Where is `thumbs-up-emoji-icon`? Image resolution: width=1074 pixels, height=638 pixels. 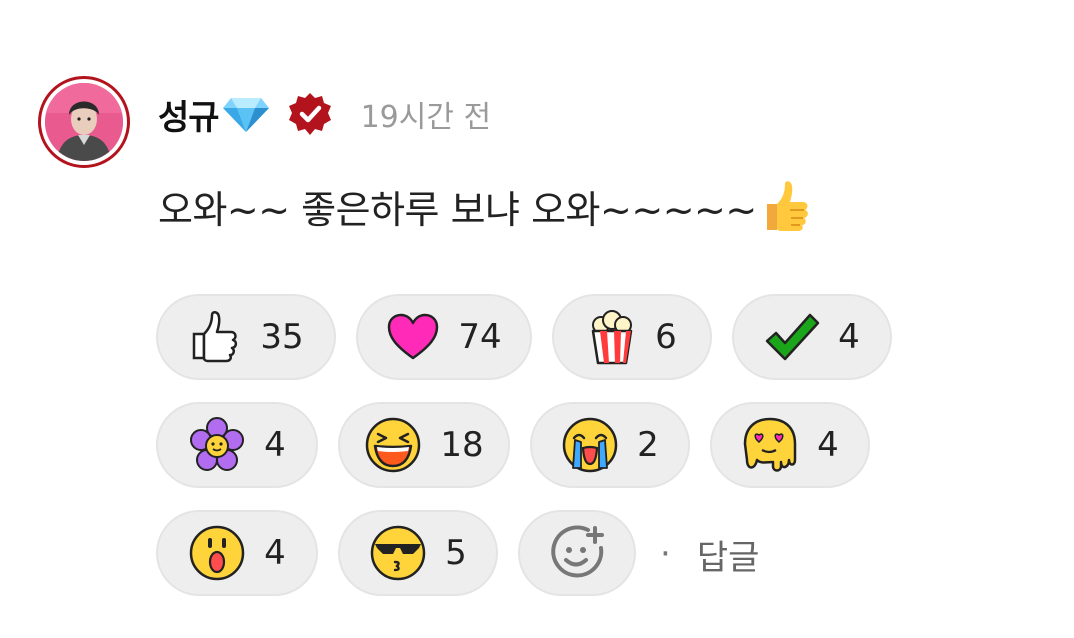
thumbs-up-emoji-icon is located at coordinates (785, 206).